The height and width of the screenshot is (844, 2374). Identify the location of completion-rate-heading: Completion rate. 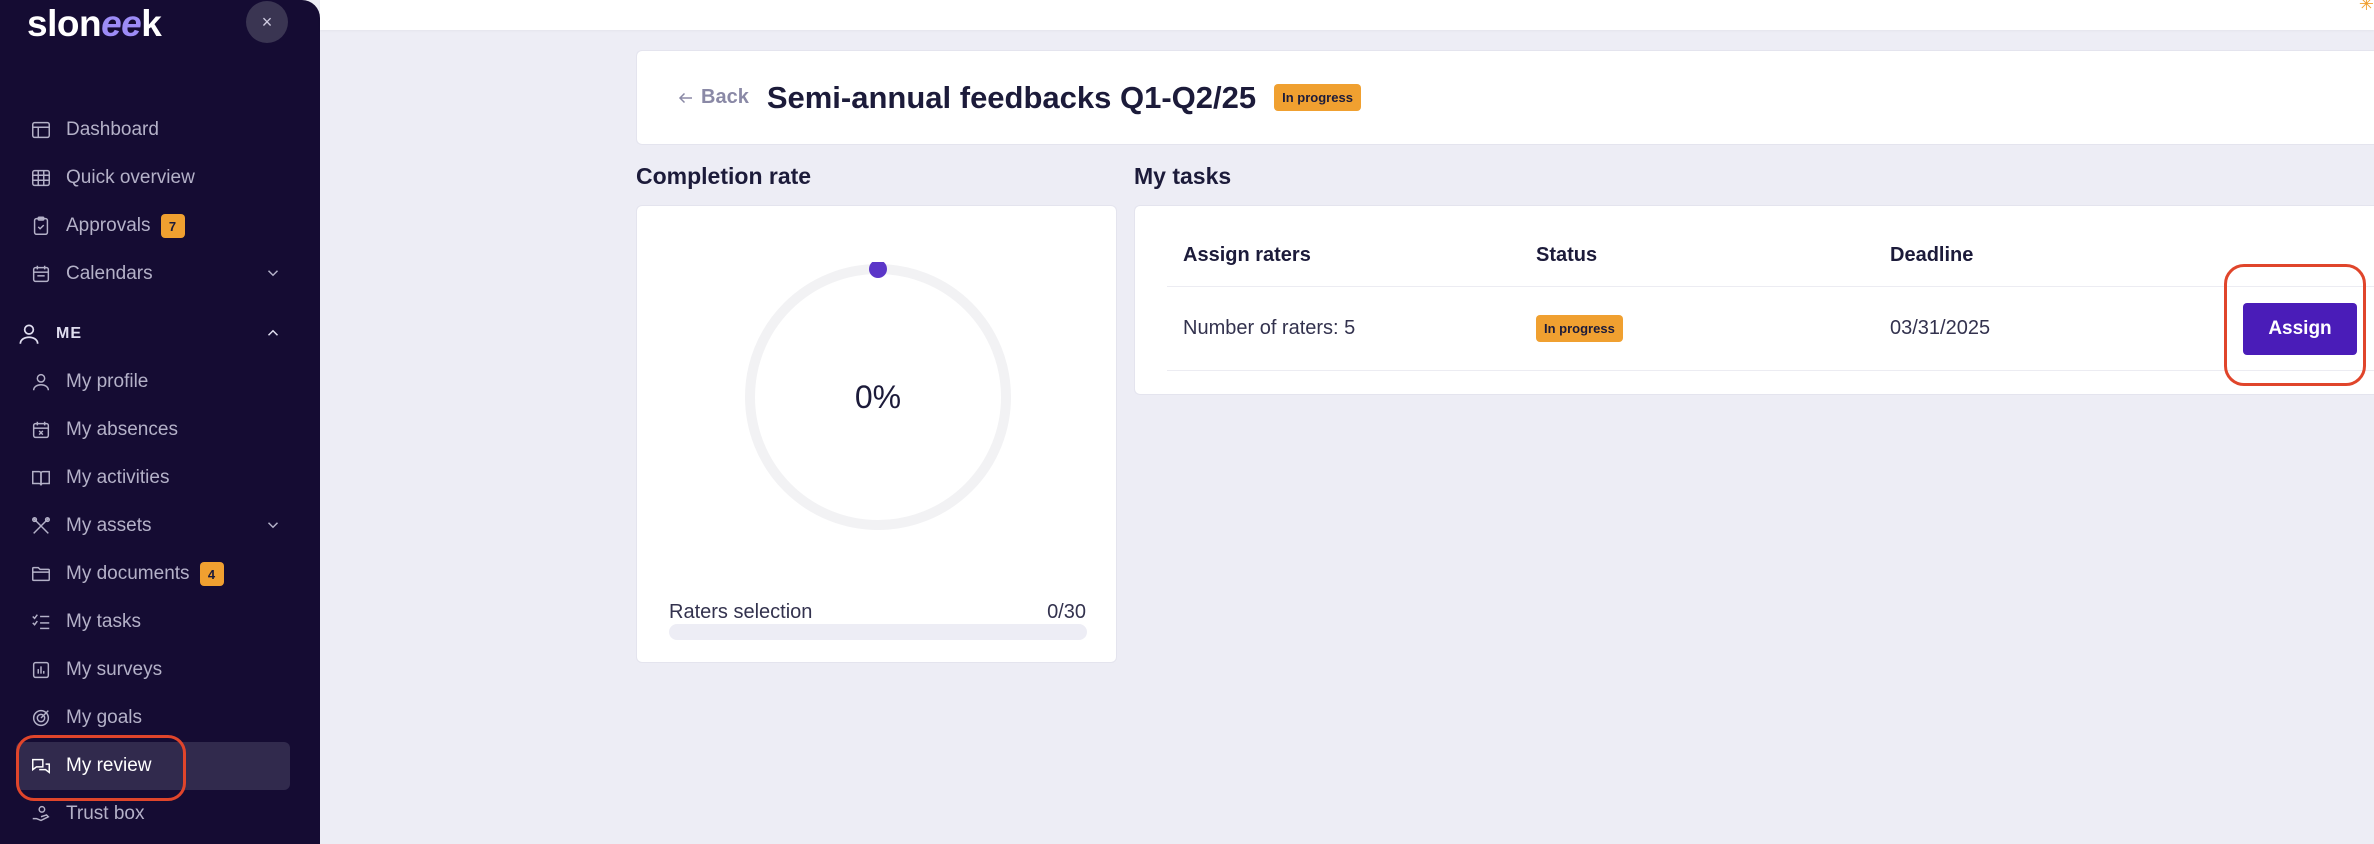
(724, 176).